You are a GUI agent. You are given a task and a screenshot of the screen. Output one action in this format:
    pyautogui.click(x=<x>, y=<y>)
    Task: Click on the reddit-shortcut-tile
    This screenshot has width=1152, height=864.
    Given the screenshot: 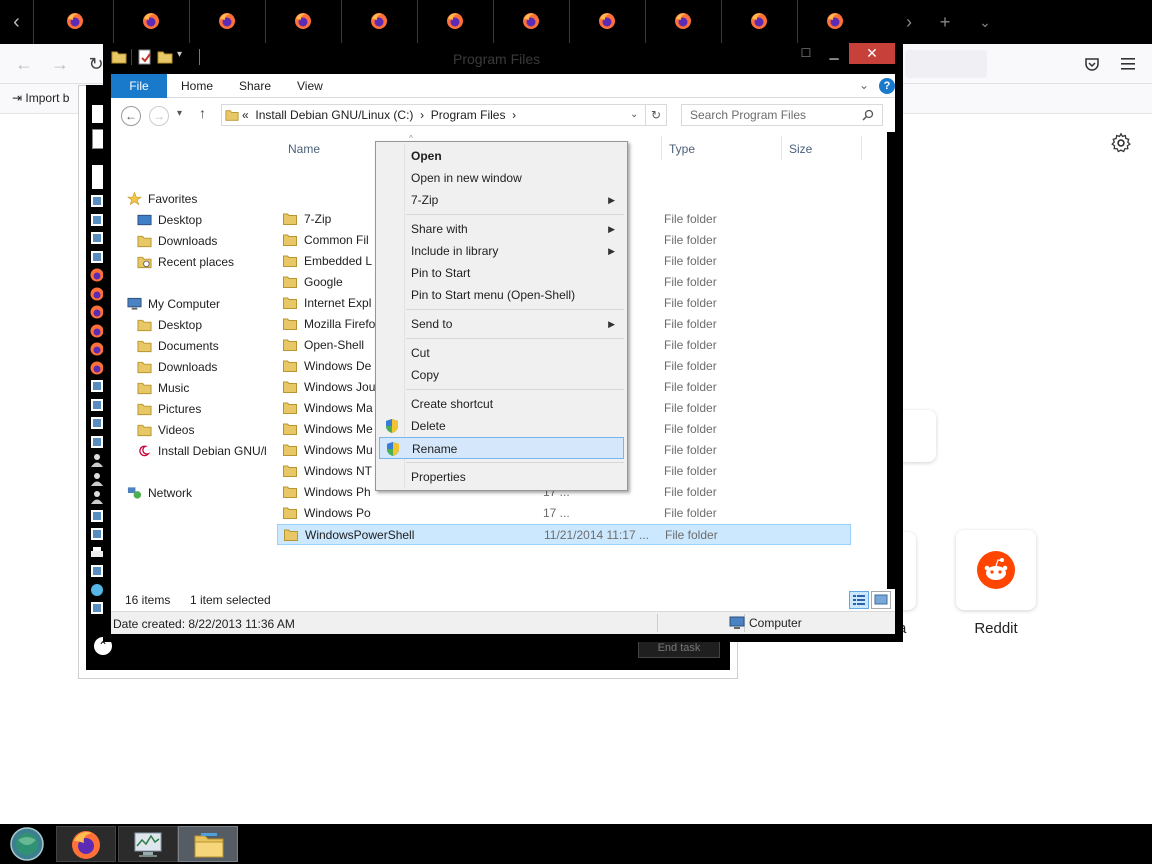 What is the action you would take?
    pyautogui.click(x=996, y=570)
    